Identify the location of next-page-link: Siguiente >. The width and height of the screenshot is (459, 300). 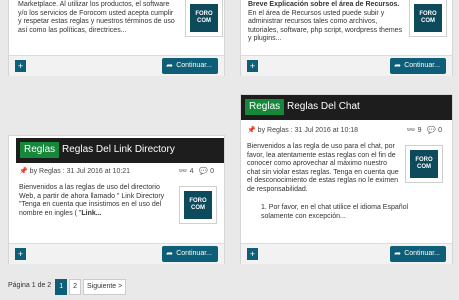
(105, 287).